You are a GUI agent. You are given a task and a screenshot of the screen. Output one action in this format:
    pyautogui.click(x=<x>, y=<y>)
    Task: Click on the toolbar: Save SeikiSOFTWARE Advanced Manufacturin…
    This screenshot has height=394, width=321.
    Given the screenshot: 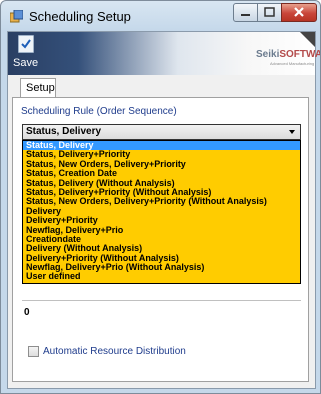 What is the action you would take?
    pyautogui.click(x=164, y=53)
    